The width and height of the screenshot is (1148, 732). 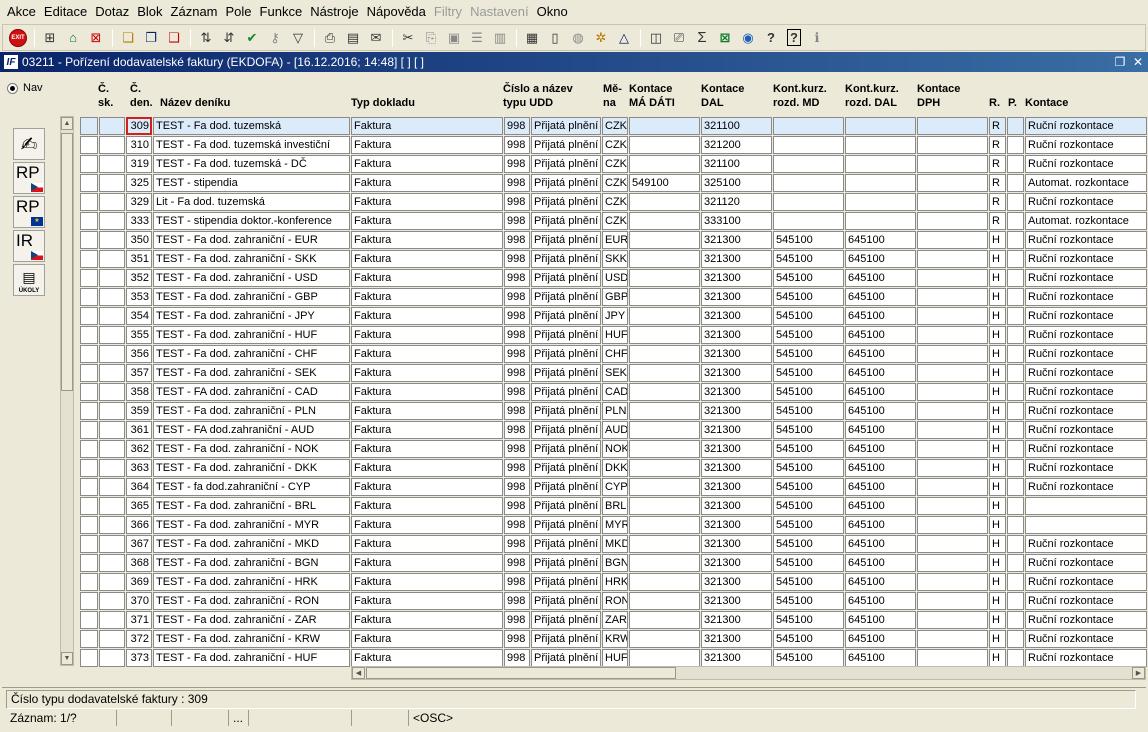 What do you see at coordinates (615, 506) in the screenshot?
I see `cell-mena: BRL` at bounding box center [615, 506].